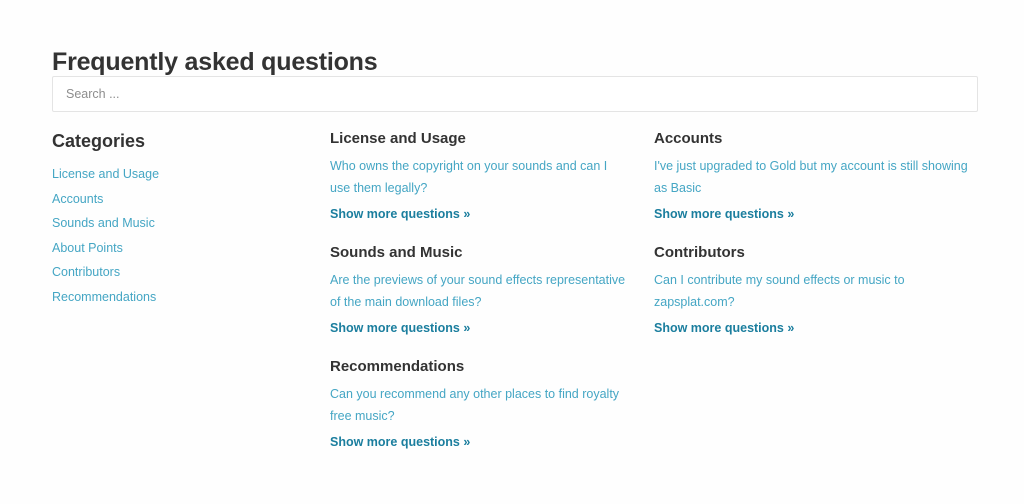 Image resolution: width=1024 pixels, height=504 pixels. Describe the element at coordinates (86, 272) in the screenshot. I see `sidebar-item-contributors: Contributors` at that location.